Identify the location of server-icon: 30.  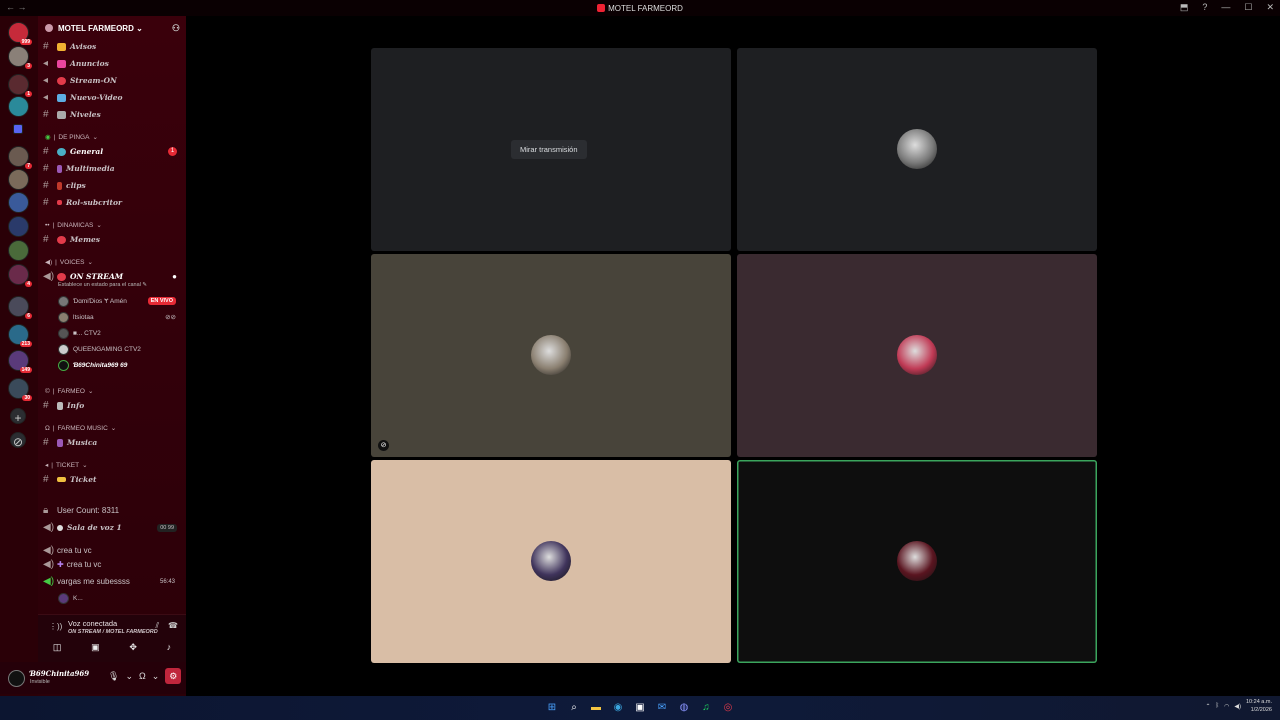
(20, 389).